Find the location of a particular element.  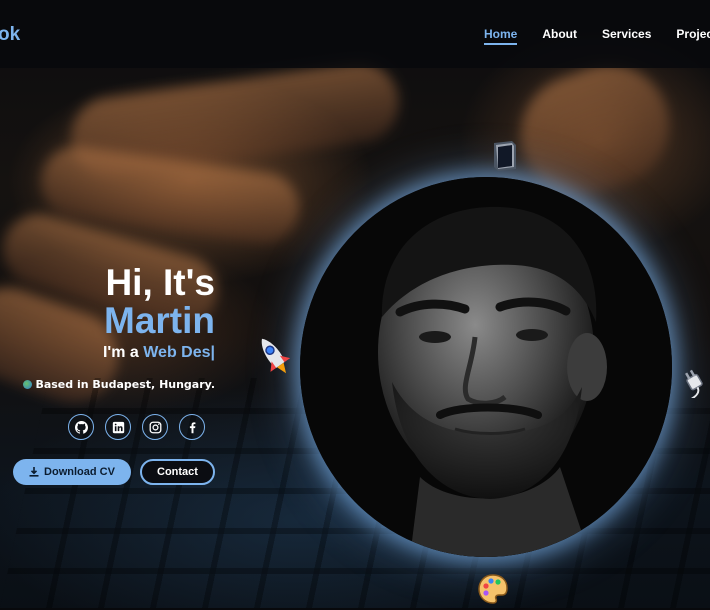

book-icon is located at coordinates (505, 155).